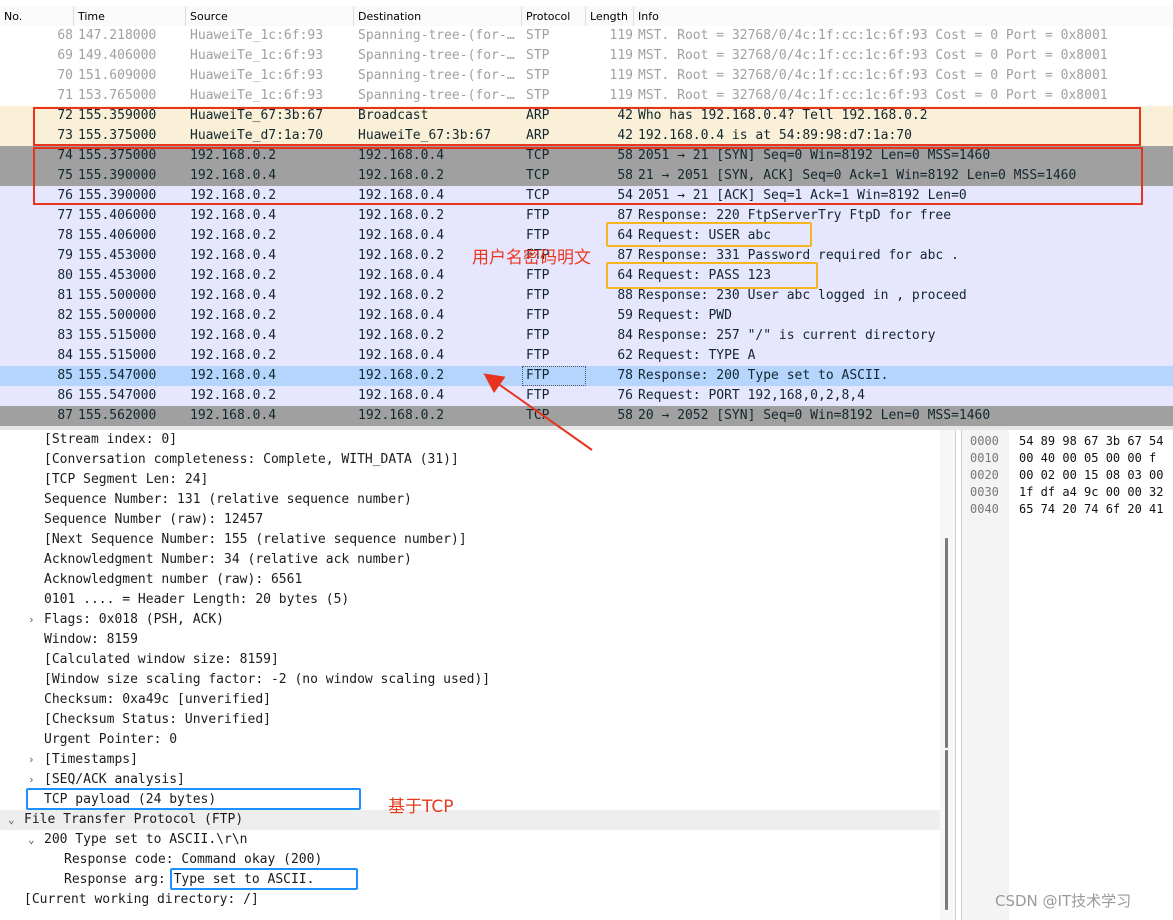 This screenshot has height=920, width=1173. I want to click on detail-line: Response code: Command okay (200), so click(470, 860).